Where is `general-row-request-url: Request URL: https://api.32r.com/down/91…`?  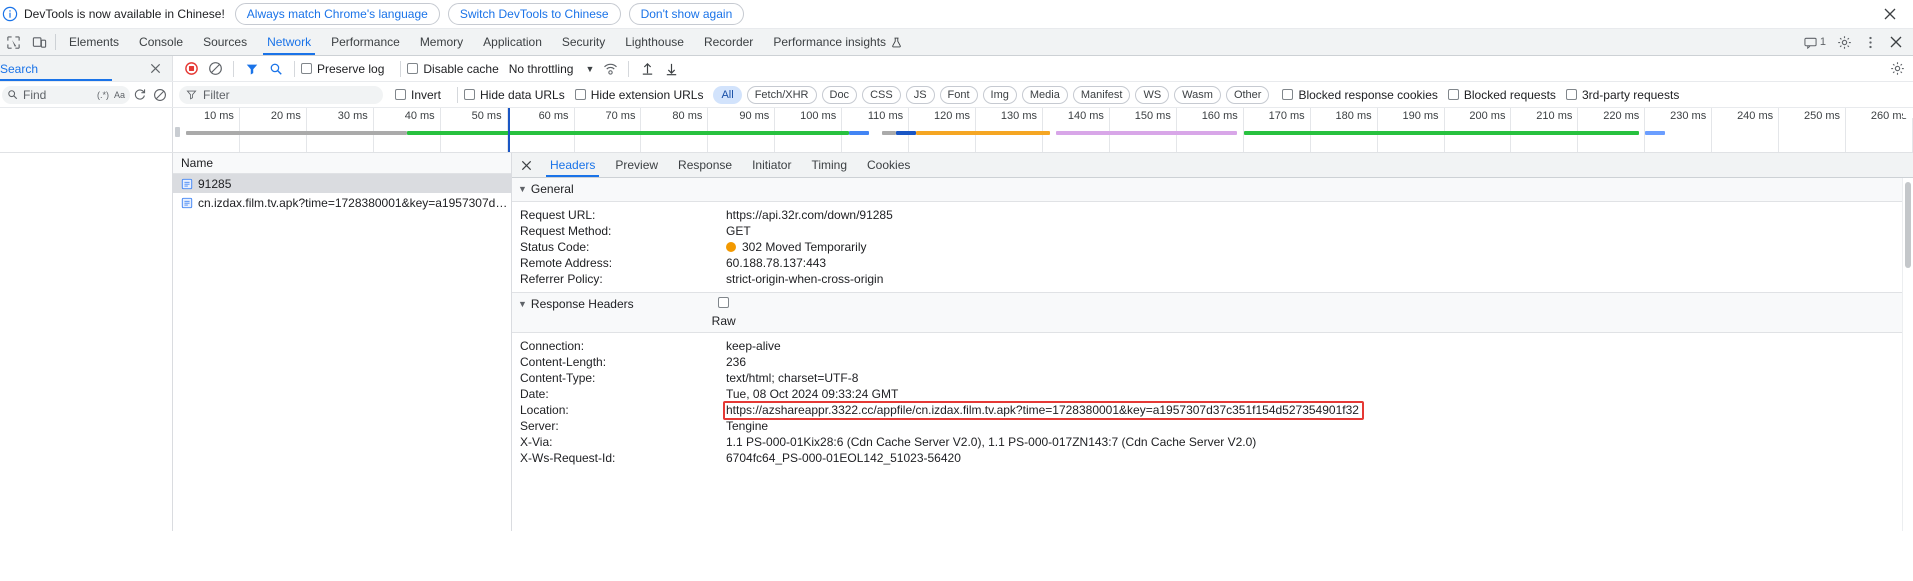
general-row-request-url: Request URL: https://api.32r.com/down/91… is located at coordinates (1212, 215).